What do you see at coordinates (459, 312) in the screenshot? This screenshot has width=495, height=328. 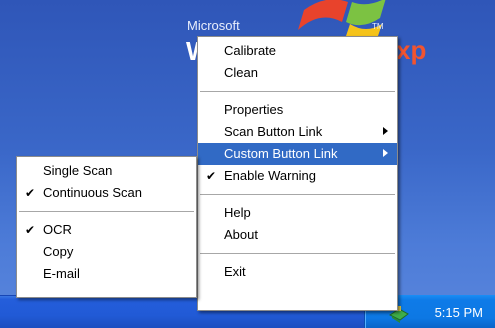 I see `taskbar-clock: 5:15 PM` at bounding box center [459, 312].